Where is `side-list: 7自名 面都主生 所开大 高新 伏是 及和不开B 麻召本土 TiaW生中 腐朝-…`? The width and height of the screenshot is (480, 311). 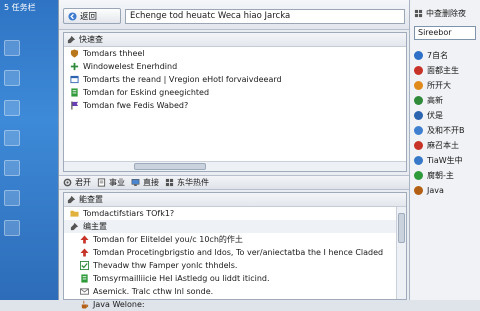
side-list: 7自名 面都主生 所开大 高新 伏是 及和不开B 麻召本土 TiaW生中 腐朝-… is located at coordinates (446, 123).